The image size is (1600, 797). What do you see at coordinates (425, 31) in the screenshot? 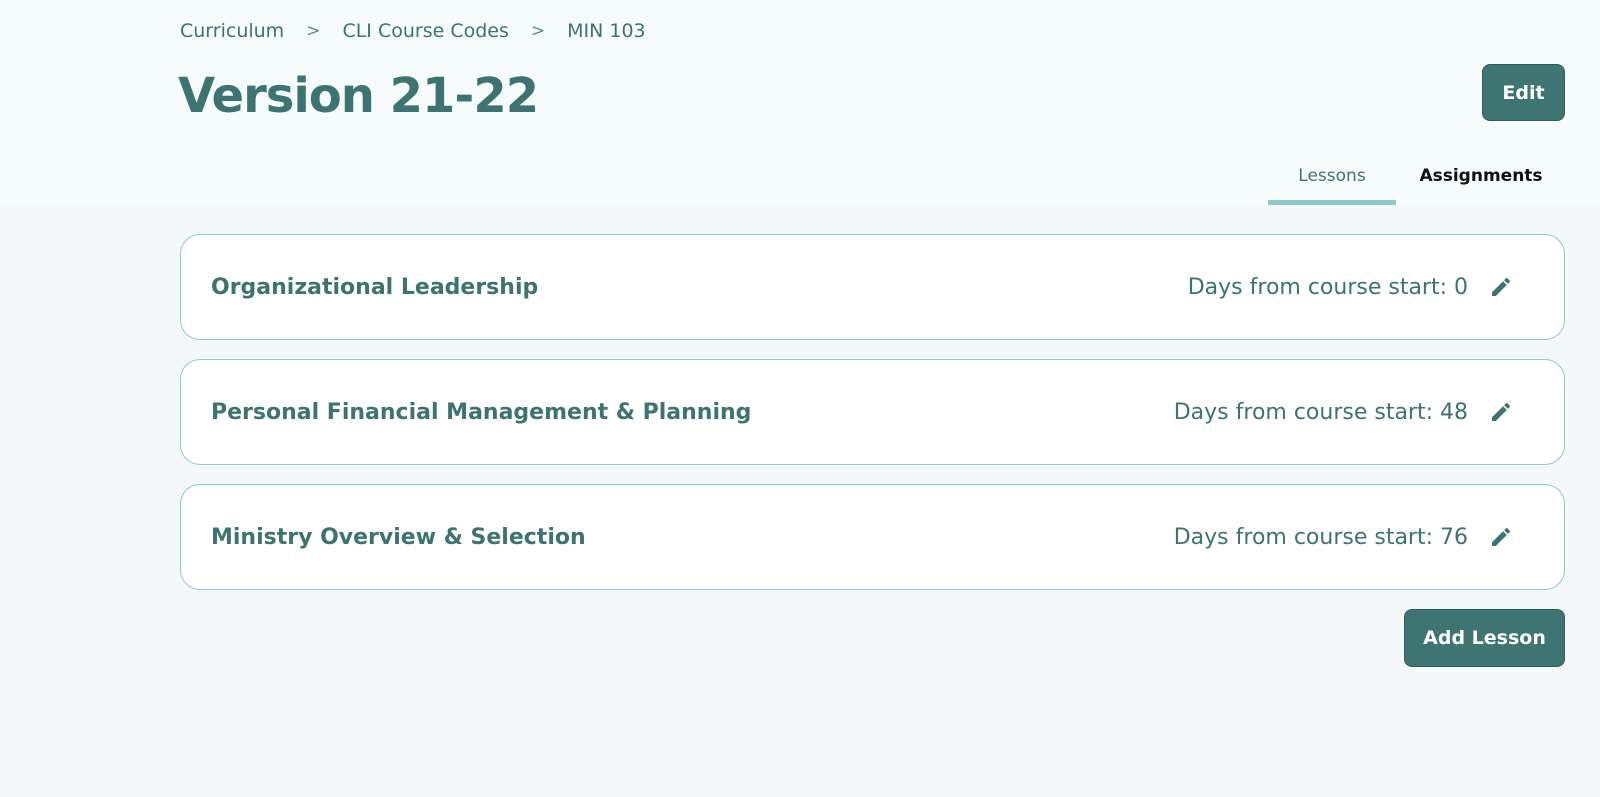
I see `breadcrumb-item-course-codes: CLI Course Codes` at bounding box center [425, 31].